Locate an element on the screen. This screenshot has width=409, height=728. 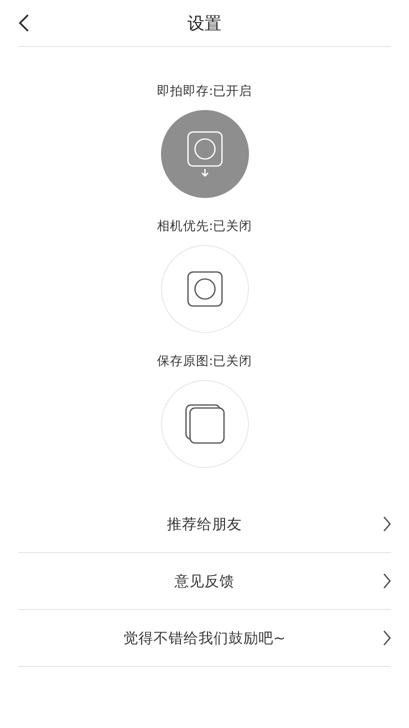
toggle-label: 保存原图:已关闭 is located at coordinates (204, 361).